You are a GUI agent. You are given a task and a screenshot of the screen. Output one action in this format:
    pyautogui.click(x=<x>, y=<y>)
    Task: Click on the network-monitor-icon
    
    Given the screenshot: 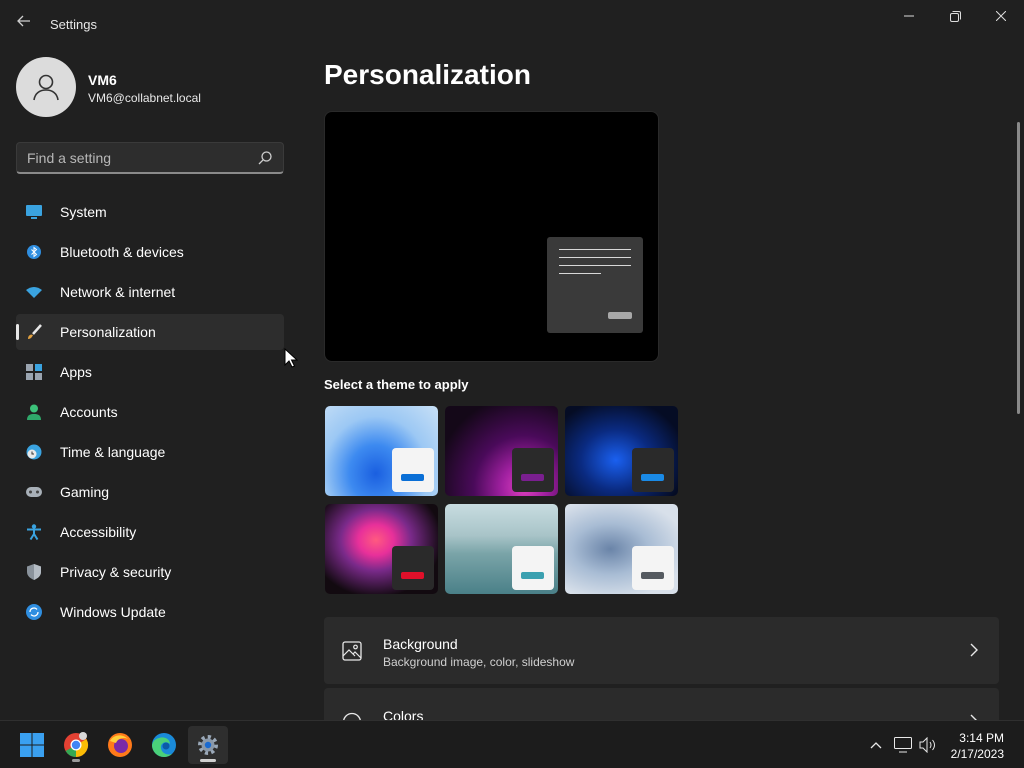 What is the action you would take?
    pyautogui.click(x=903, y=745)
    